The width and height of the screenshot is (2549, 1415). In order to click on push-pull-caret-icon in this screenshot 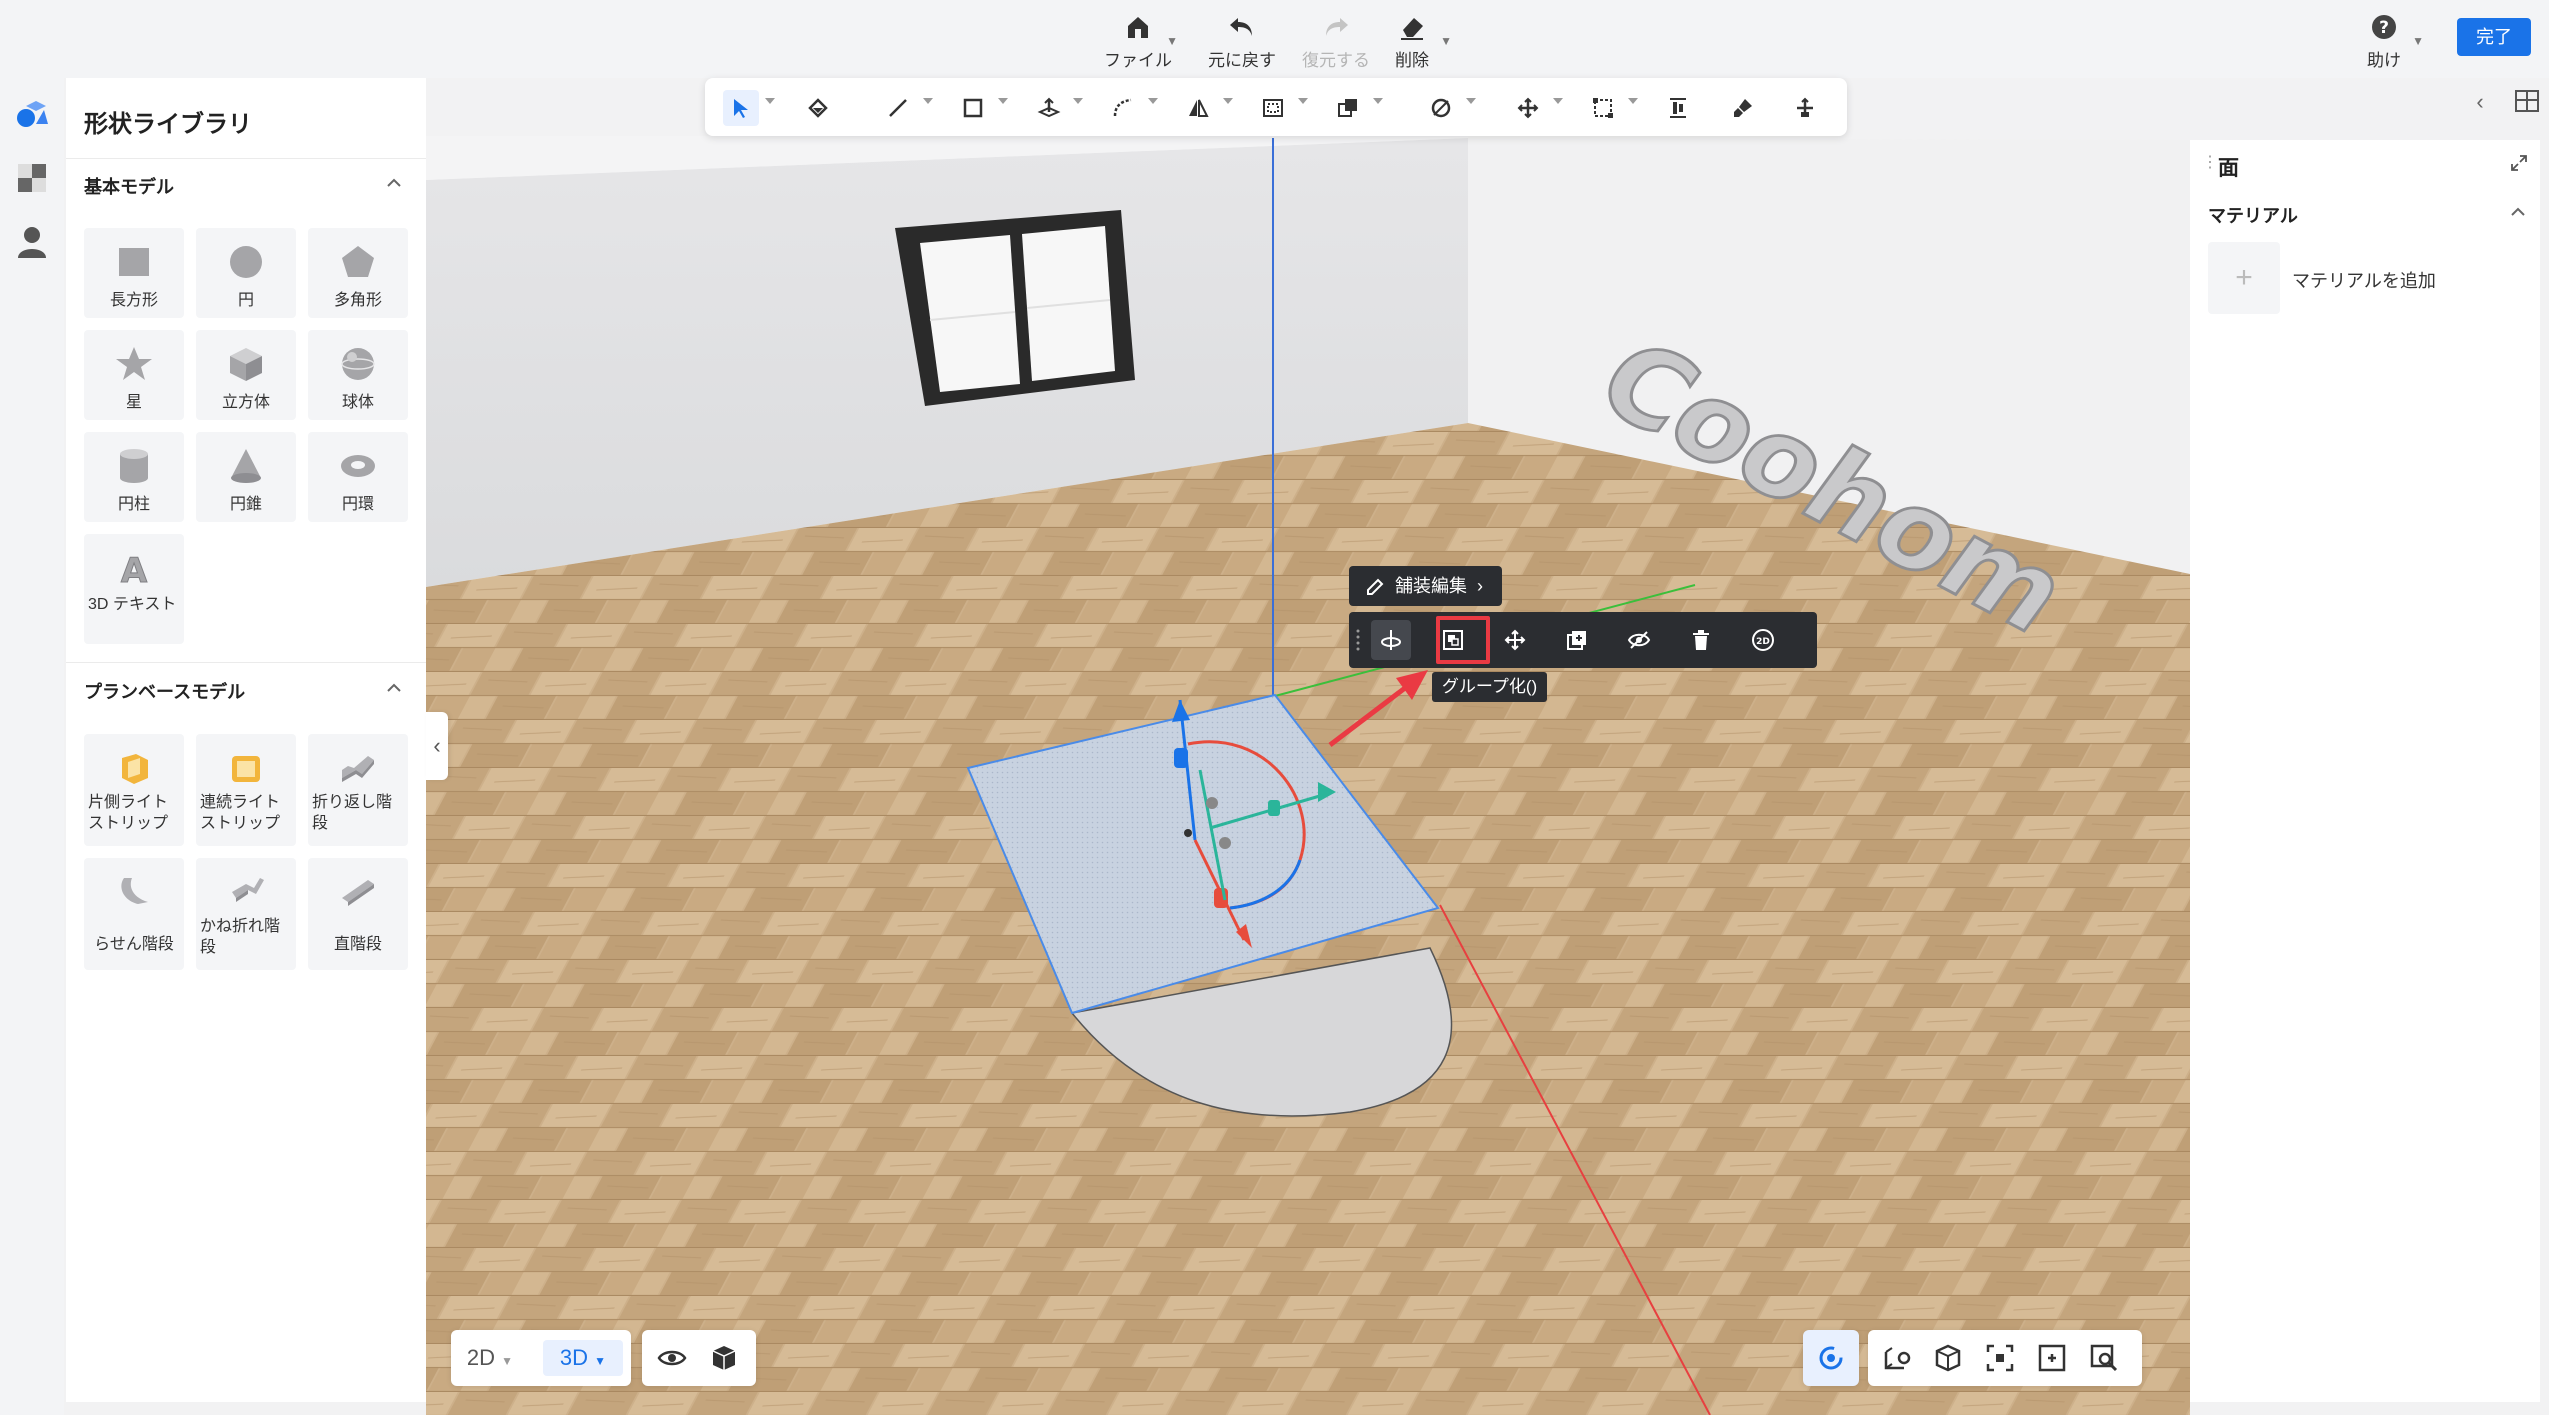, I will do `click(1078, 101)`.